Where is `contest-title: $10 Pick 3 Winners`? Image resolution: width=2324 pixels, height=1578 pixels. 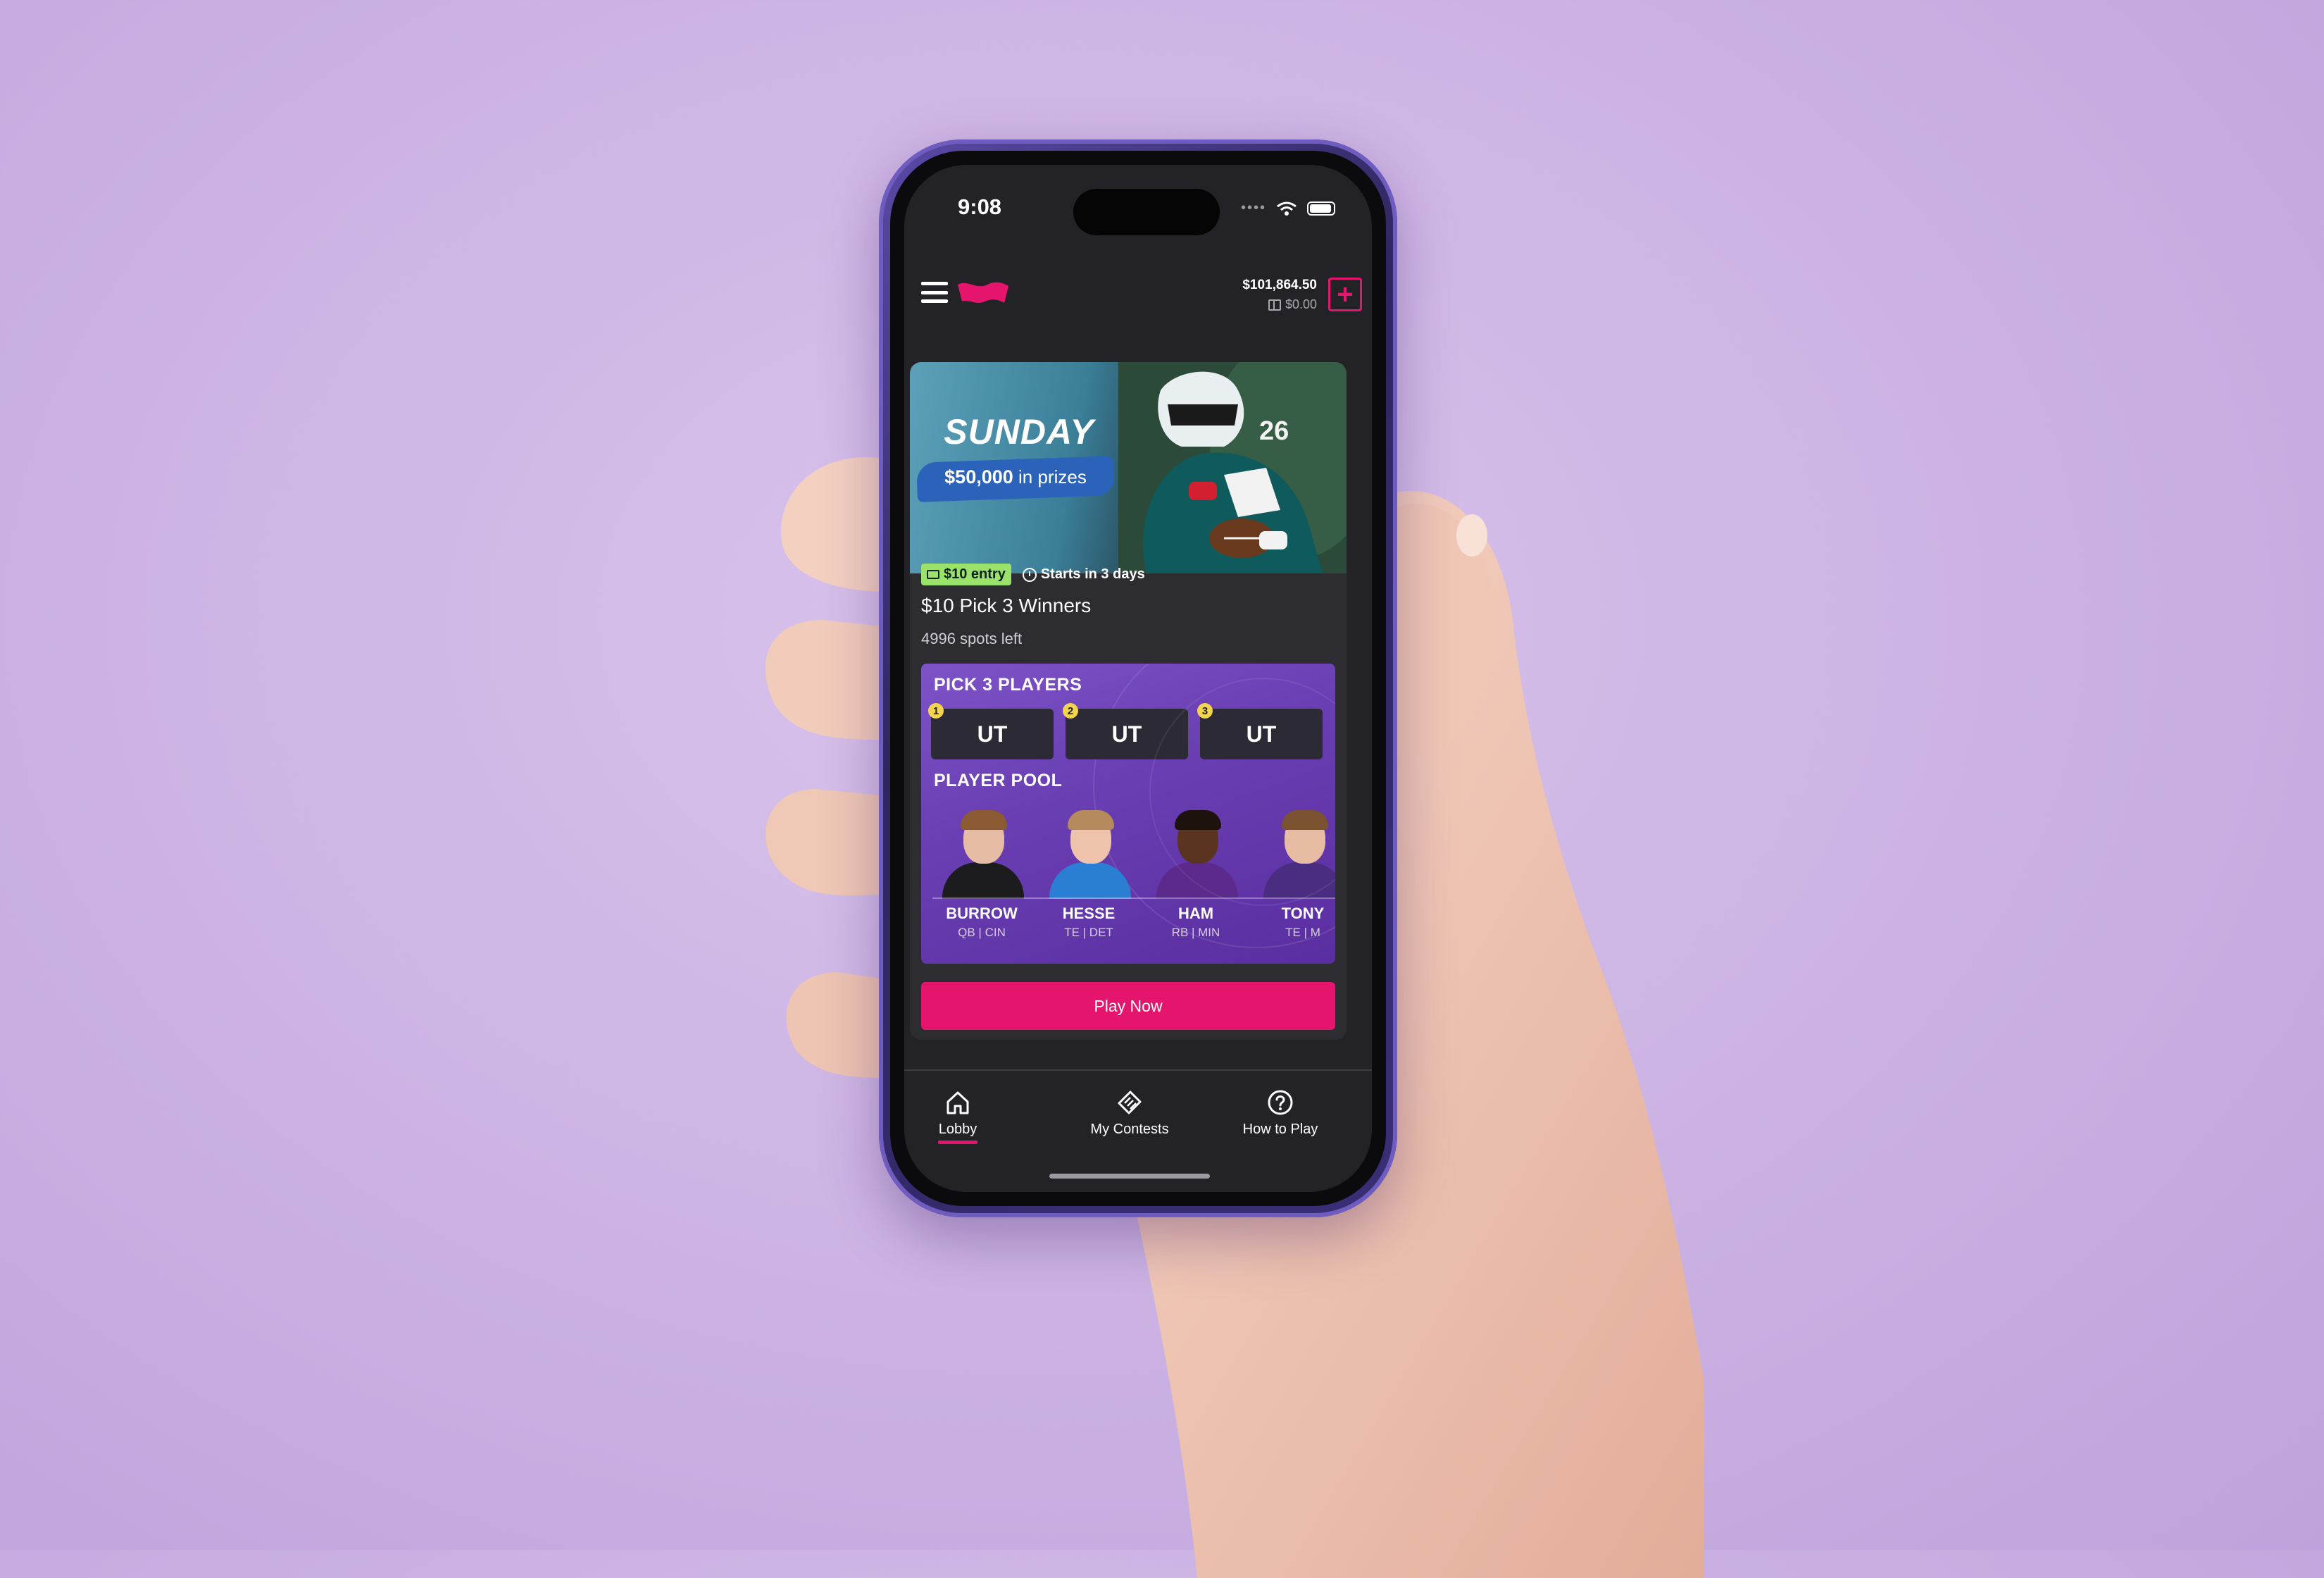 contest-title: $10 Pick 3 Winners is located at coordinates (1007, 606).